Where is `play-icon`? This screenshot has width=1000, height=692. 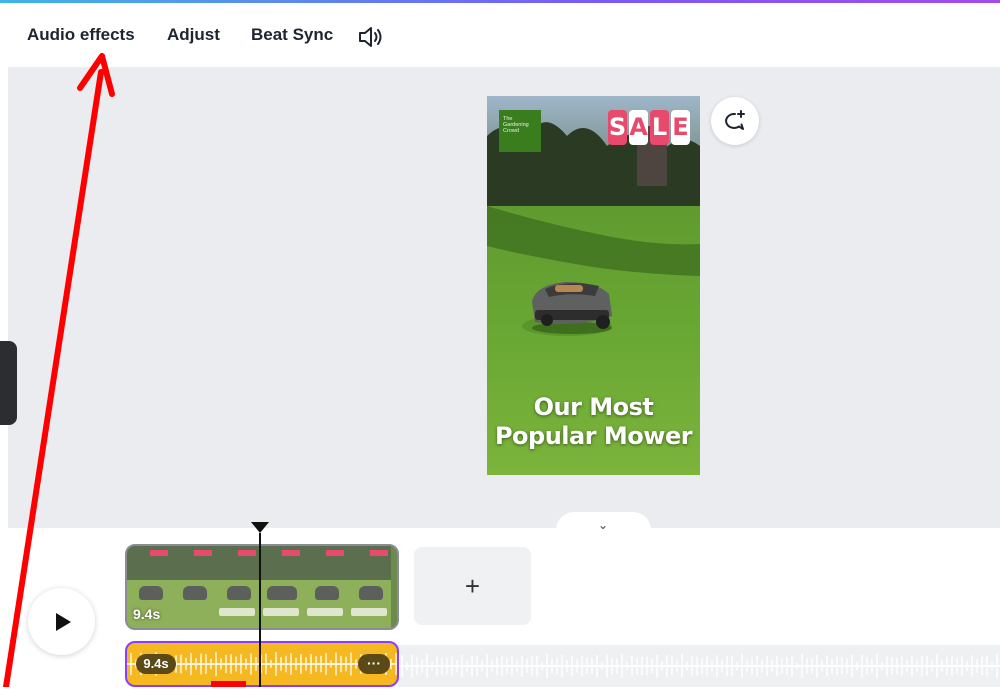
play-icon is located at coordinates (63, 622).